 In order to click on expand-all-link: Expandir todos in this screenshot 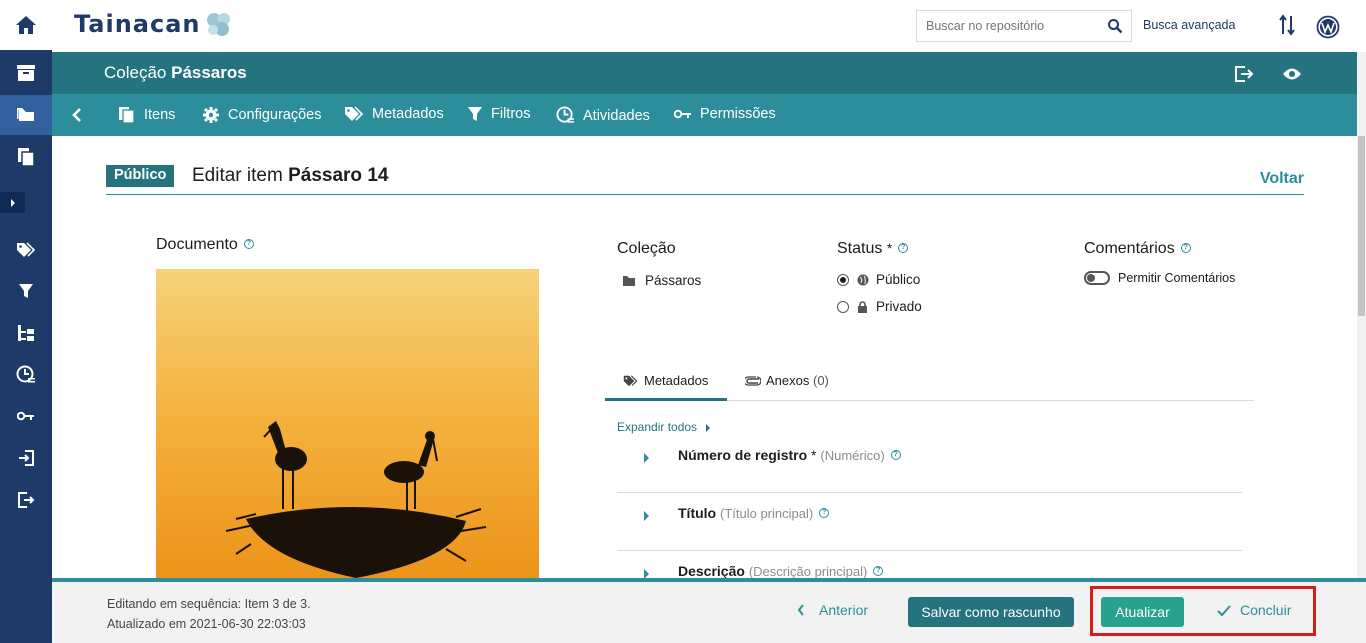, I will do `click(664, 427)`.